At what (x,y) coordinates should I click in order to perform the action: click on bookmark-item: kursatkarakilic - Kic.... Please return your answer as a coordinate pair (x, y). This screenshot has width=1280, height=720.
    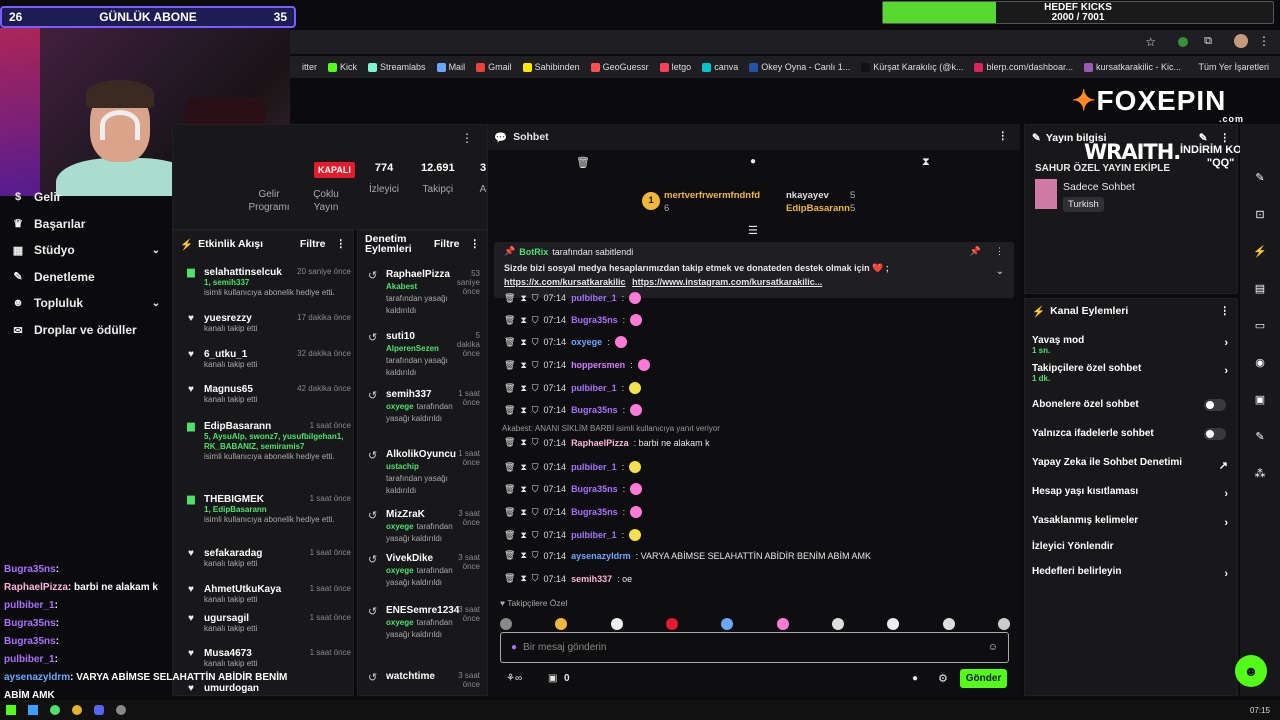
    Looking at the image, I should click on (1132, 67).